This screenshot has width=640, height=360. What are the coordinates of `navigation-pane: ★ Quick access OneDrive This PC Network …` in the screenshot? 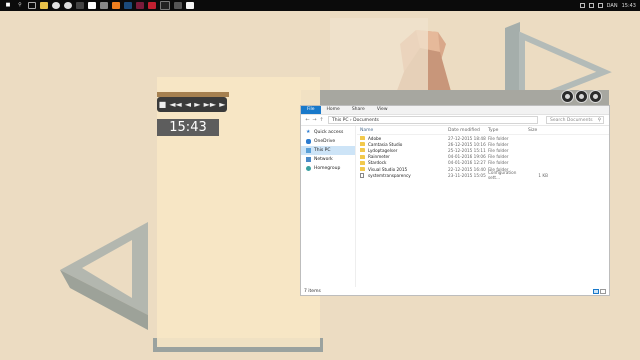 It's located at (328, 206).